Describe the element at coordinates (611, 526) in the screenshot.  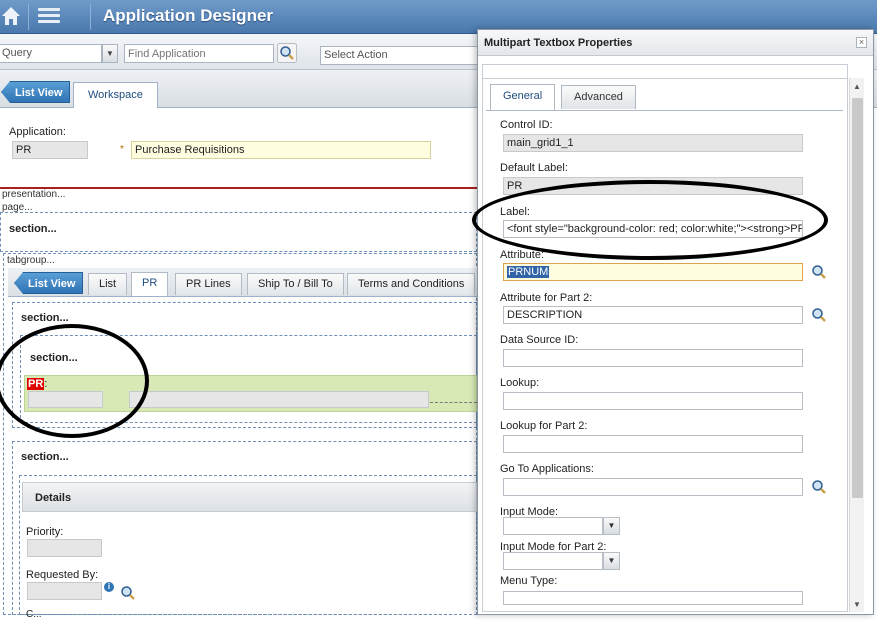
I see `input-mode-dropdown-button: ▼` at that location.